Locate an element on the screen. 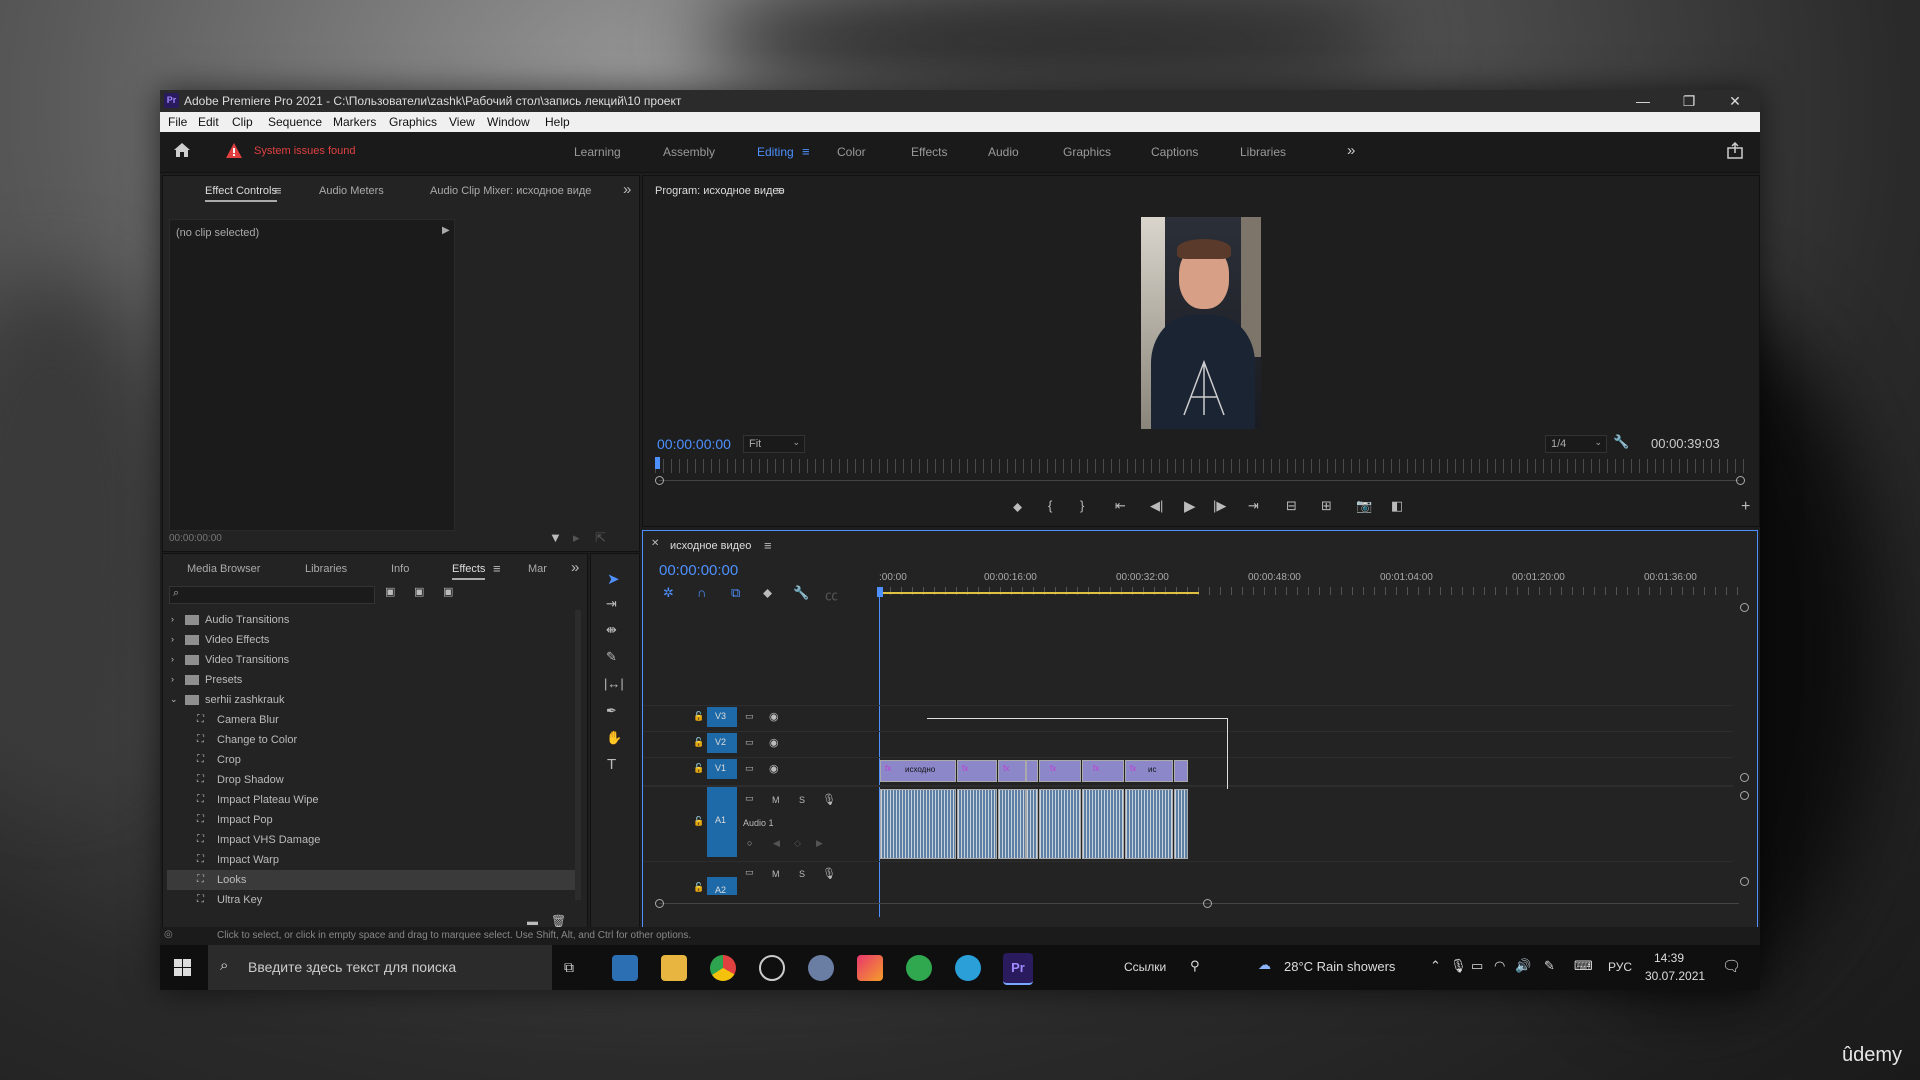  list-item: › Video Transitions is located at coordinates (372, 660).